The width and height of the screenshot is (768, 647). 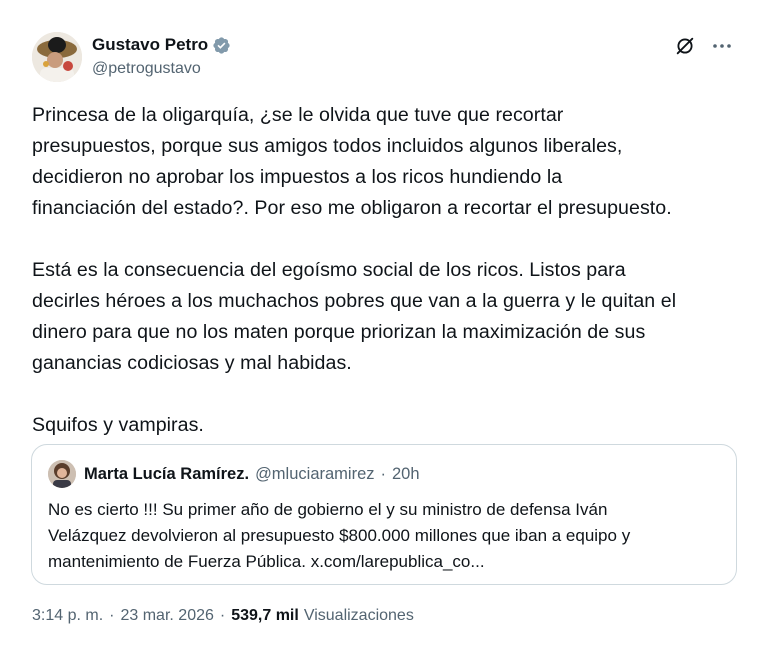 What do you see at coordinates (166, 474) in the screenshot?
I see `quote-author-name: Marta Lucía Ramírez.` at bounding box center [166, 474].